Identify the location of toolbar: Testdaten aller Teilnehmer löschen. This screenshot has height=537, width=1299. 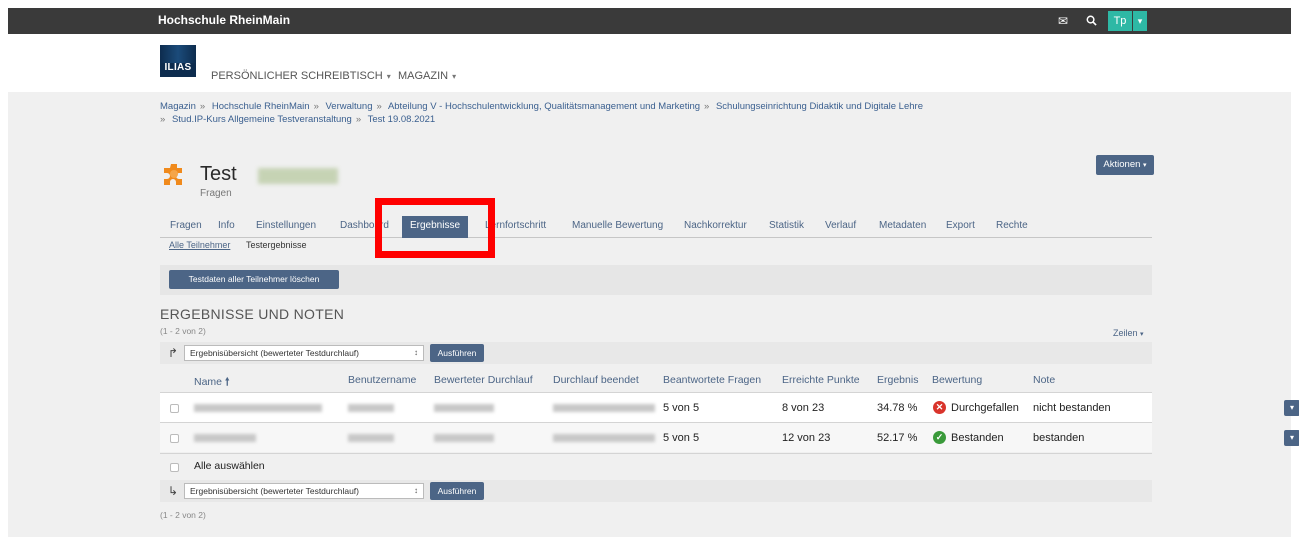
(656, 280).